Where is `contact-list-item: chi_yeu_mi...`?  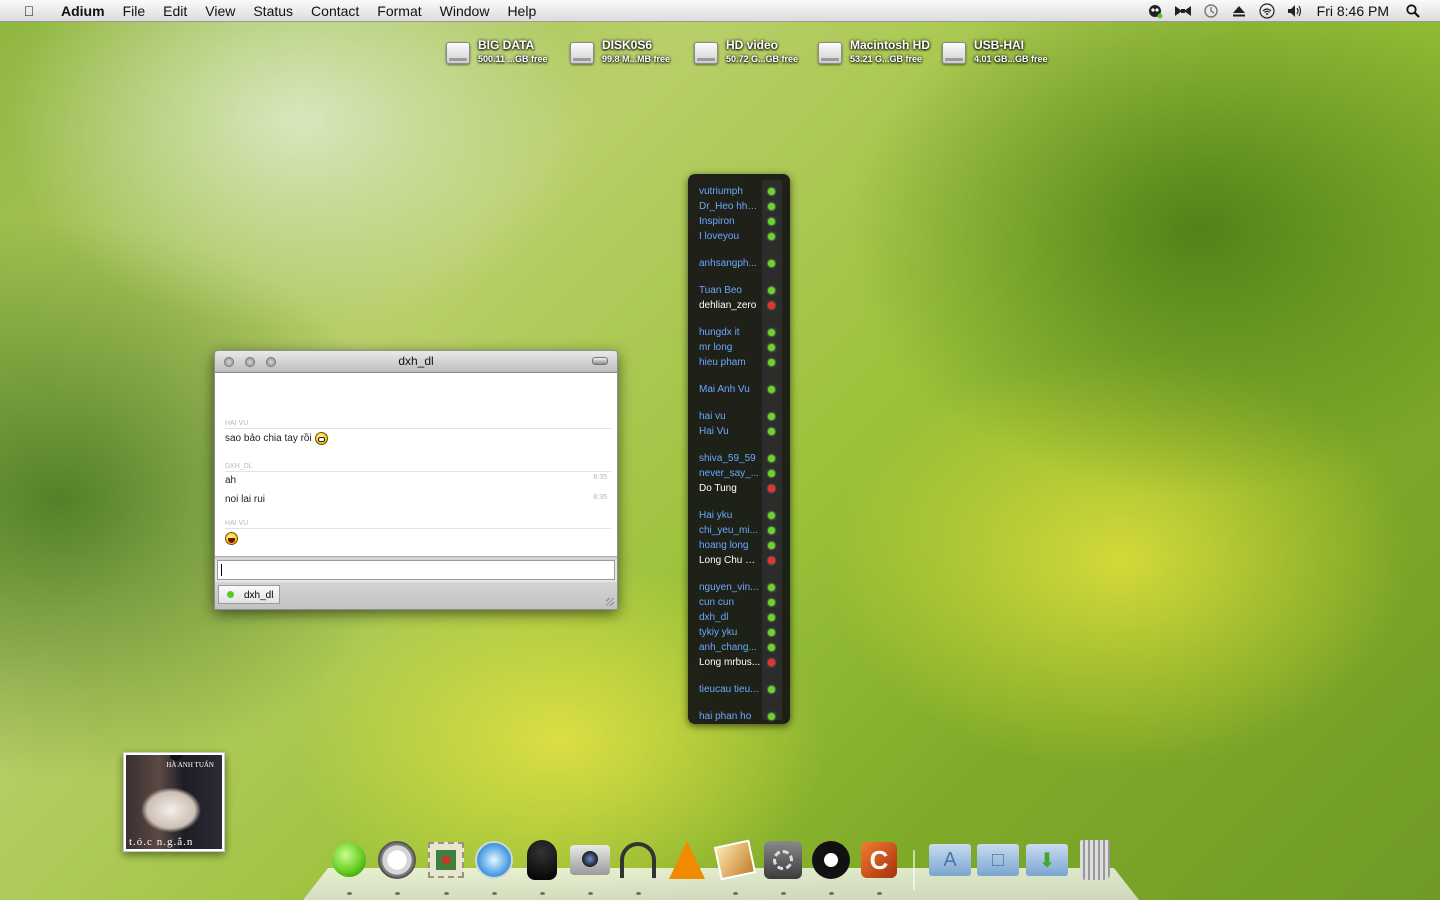
contact-list-item: chi_yeu_mi... is located at coordinates (742, 530).